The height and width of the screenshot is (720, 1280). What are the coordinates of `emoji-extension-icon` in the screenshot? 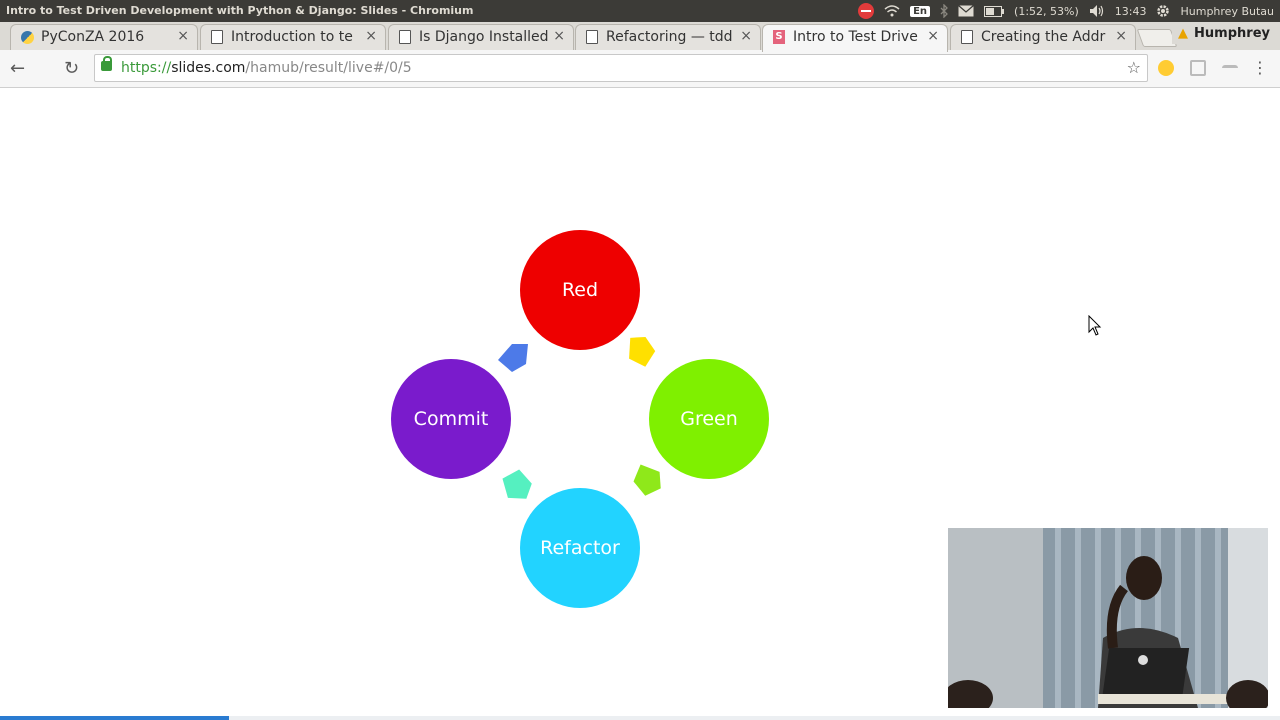 It's located at (1166, 68).